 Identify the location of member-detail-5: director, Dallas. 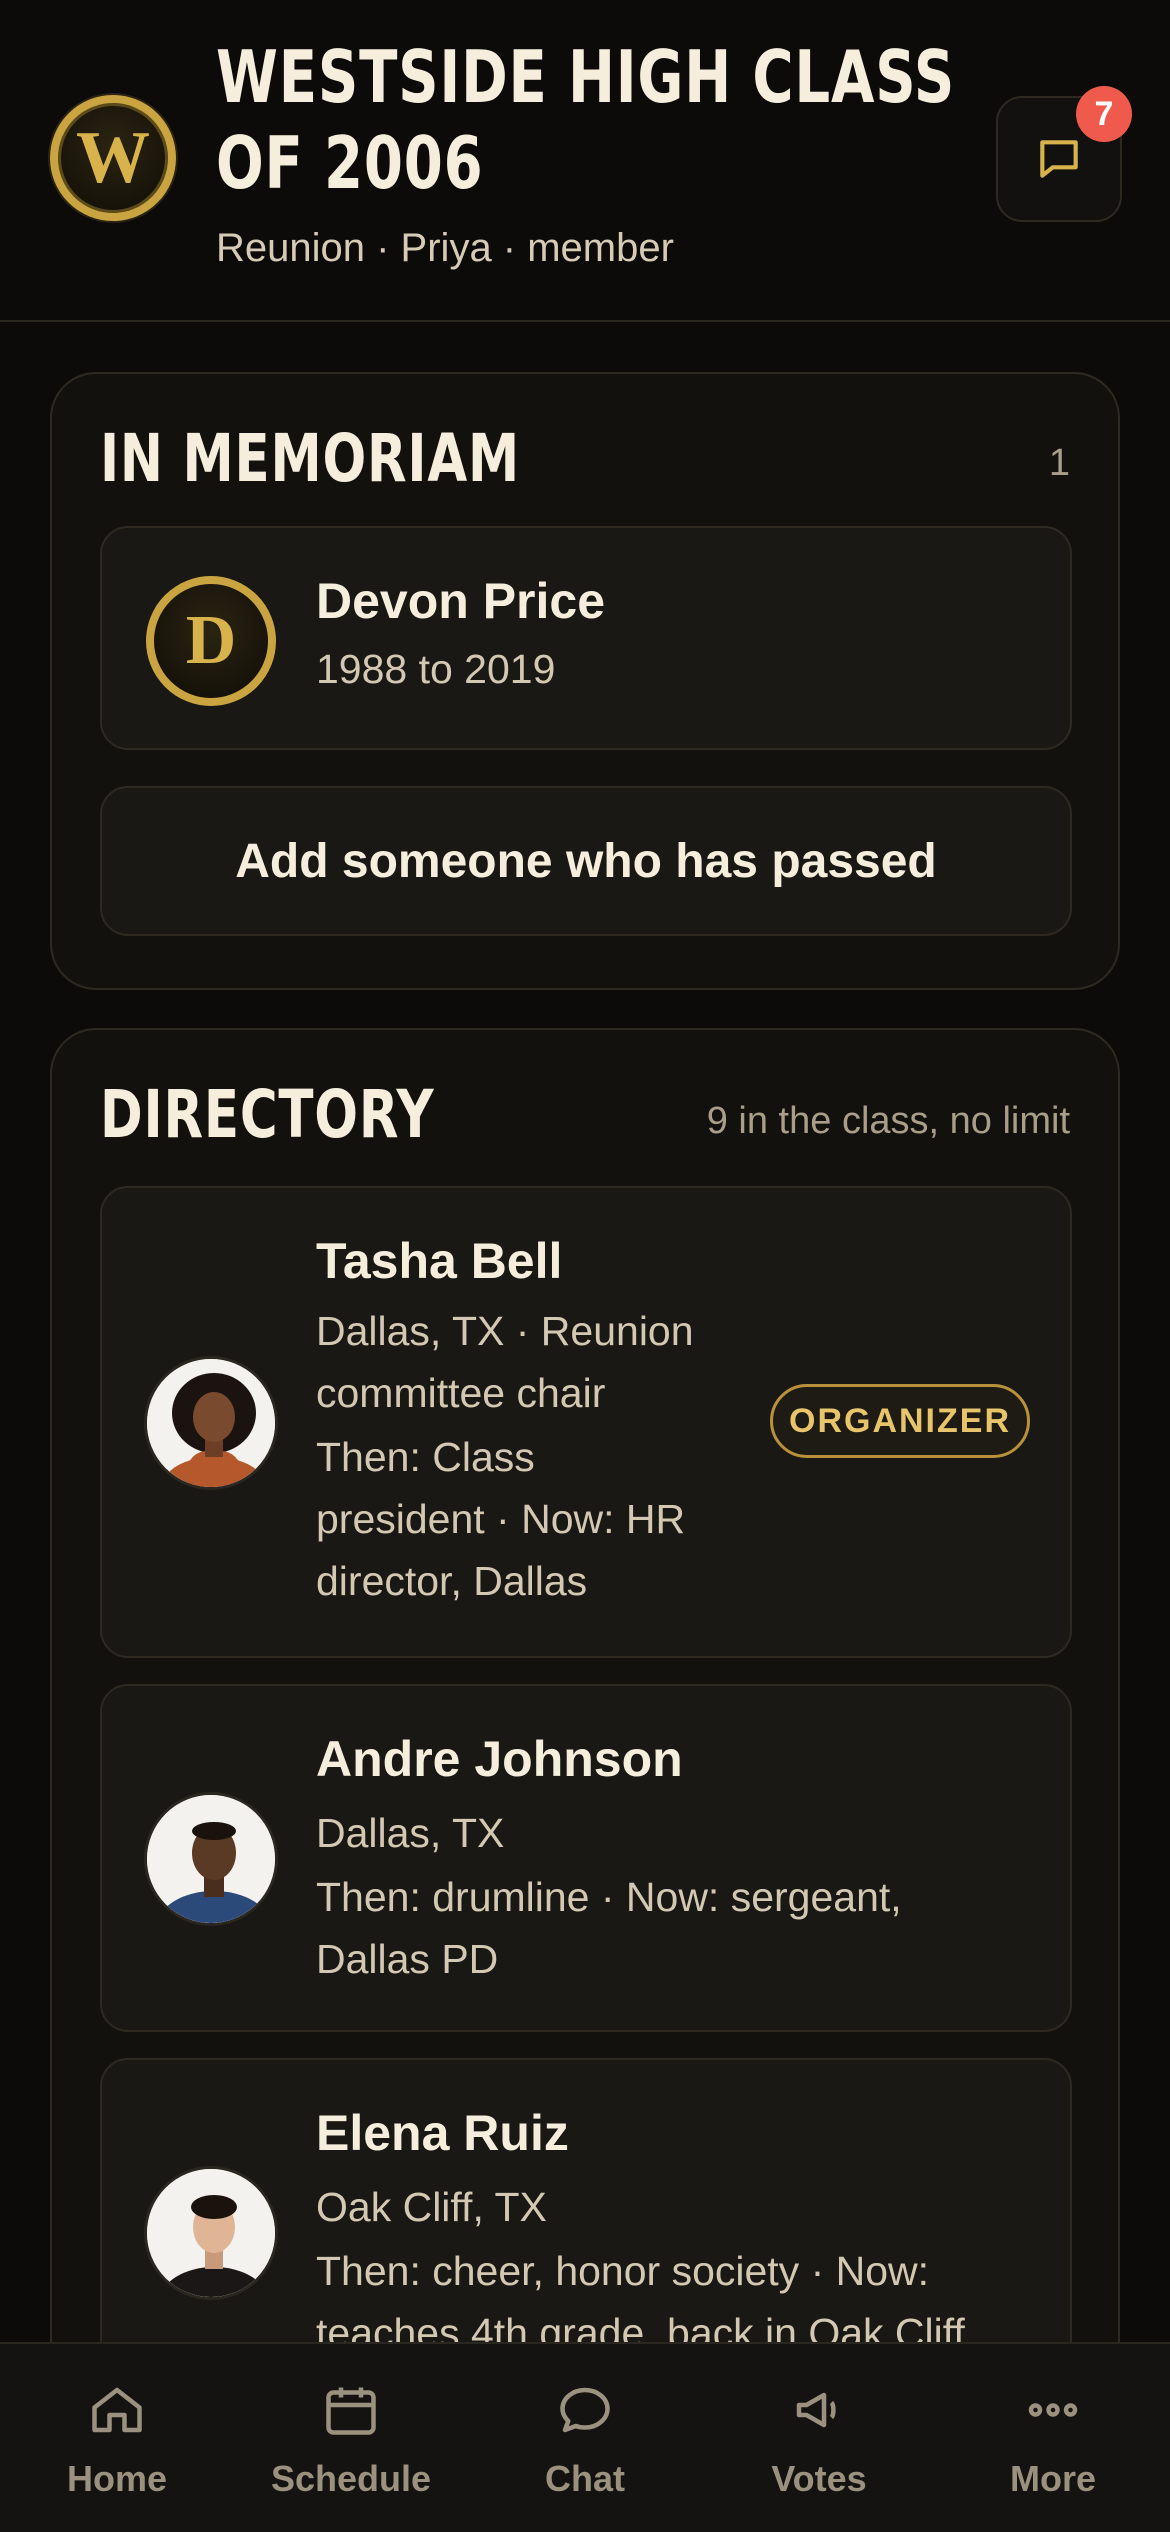
(452, 1581).